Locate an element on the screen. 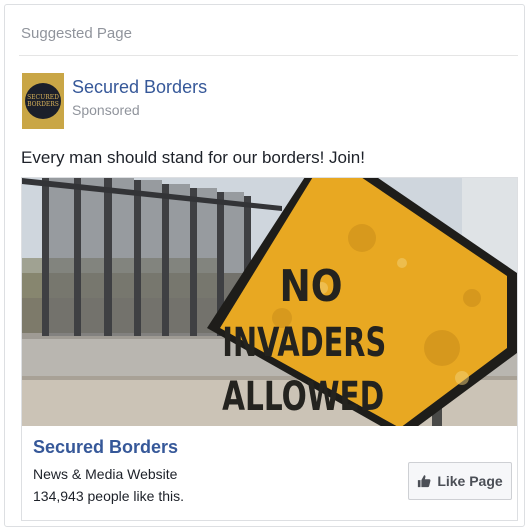 The width and height of the screenshot is (529, 531). sponsored-label: Sponsored is located at coordinates (106, 110).